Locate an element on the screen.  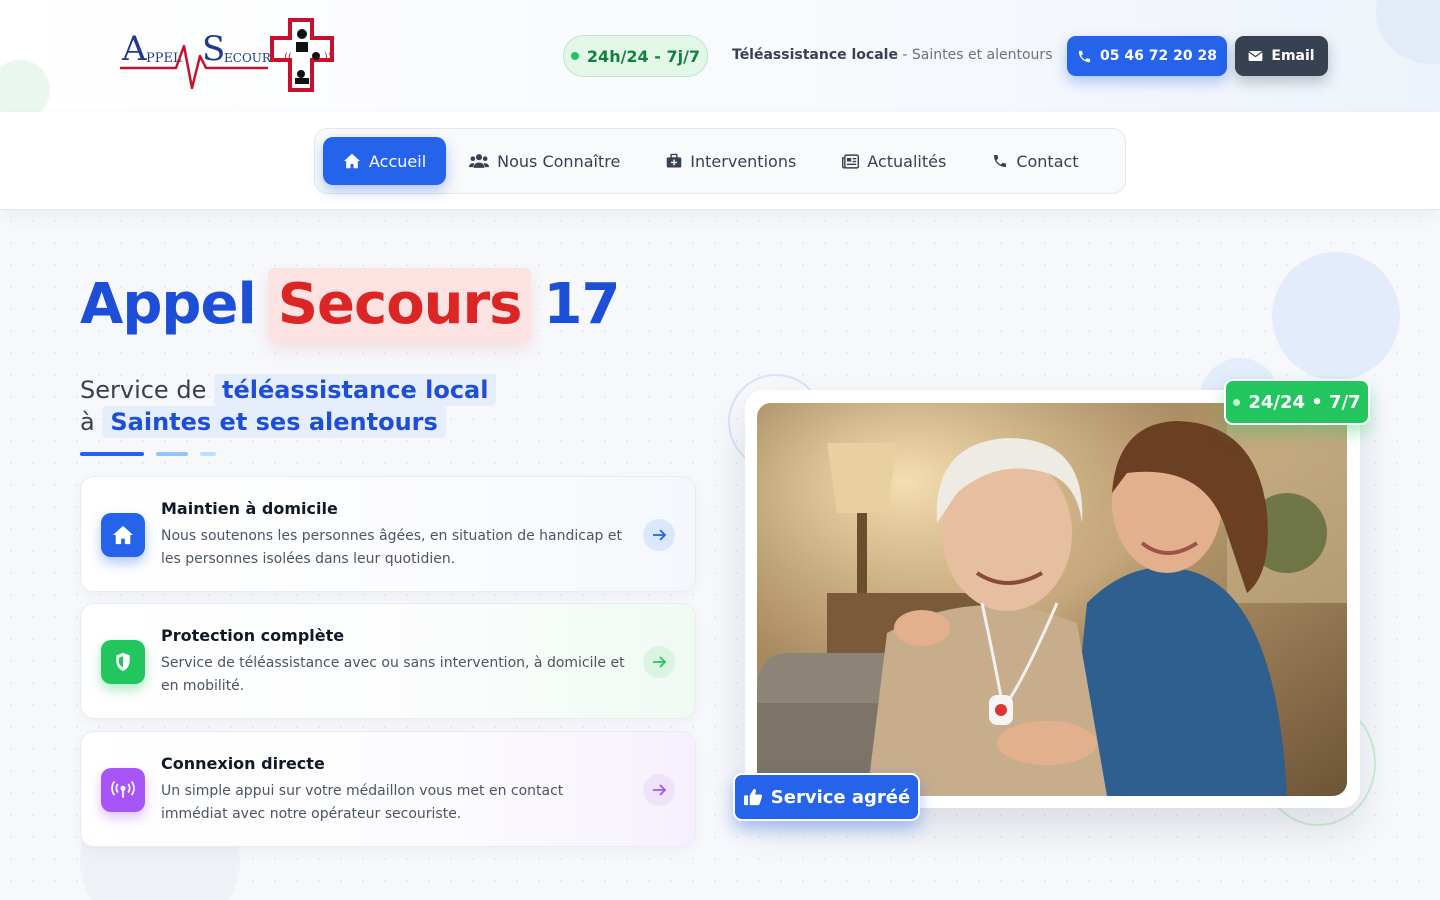
shield-icon is located at coordinates (123, 662).